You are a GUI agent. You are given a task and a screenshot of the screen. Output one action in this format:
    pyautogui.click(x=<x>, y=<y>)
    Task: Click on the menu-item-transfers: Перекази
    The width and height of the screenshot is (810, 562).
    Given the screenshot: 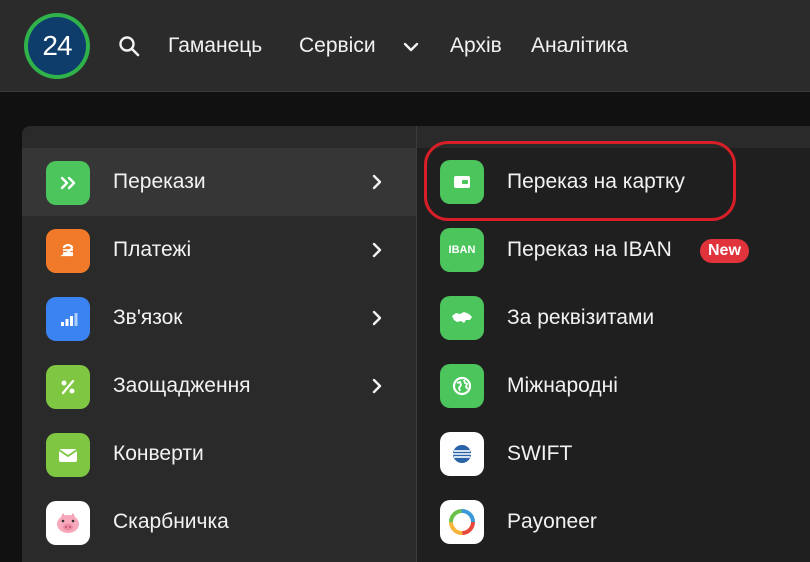 What is the action you would take?
    pyautogui.click(x=219, y=182)
    